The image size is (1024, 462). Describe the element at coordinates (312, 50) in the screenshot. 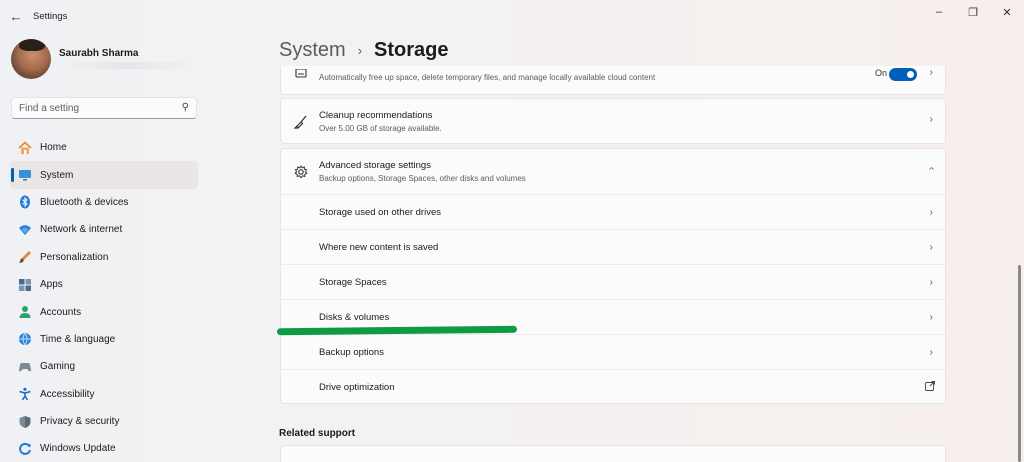

I see `breadcrumb-parent: System` at that location.